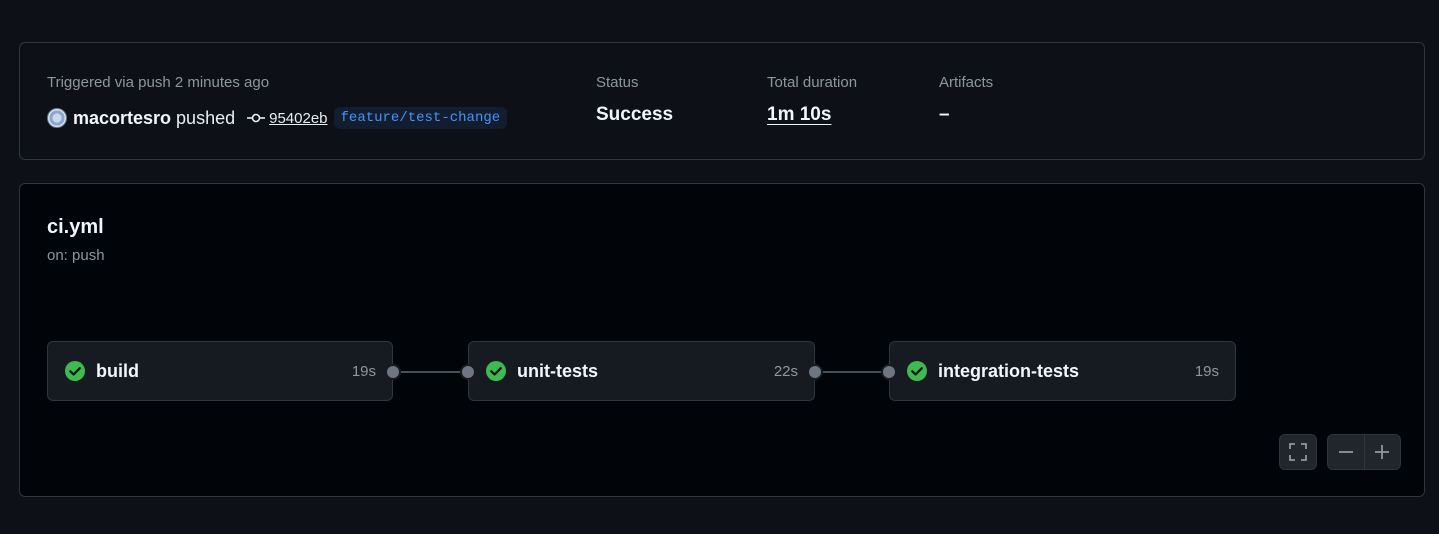 The image size is (1439, 534). What do you see at coordinates (944, 114) in the screenshot?
I see `artifacts-value: –` at bounding box center [944, 114].